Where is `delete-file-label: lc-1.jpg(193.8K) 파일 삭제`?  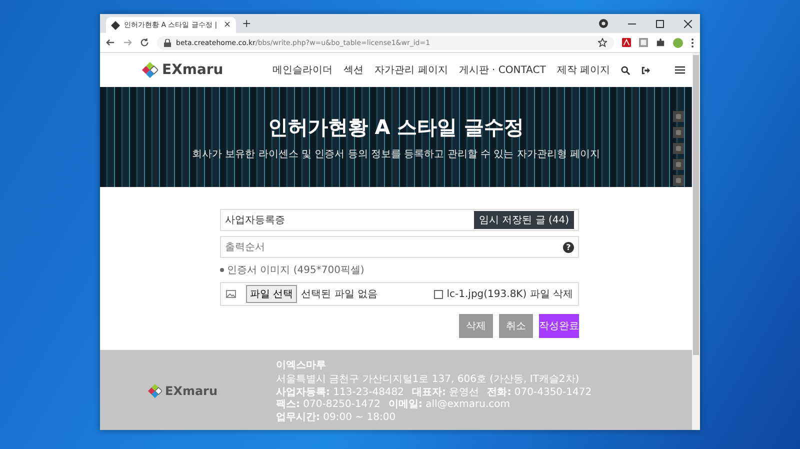
delete-file-label: lc-1.jpg(193.8K) 파일 삭제 is located at coordinates (509, 294).